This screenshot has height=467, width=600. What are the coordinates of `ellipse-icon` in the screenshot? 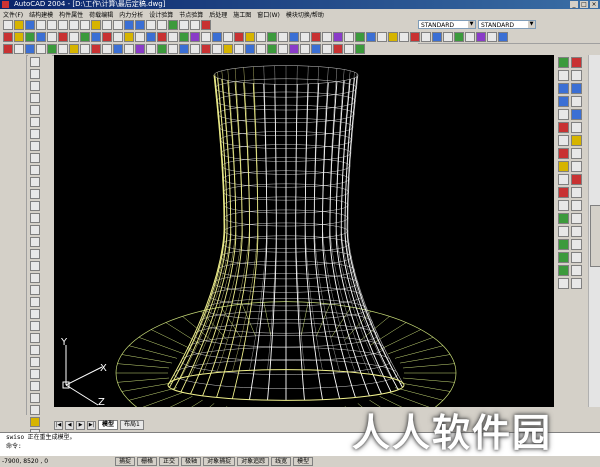 It's located at (35, 170).